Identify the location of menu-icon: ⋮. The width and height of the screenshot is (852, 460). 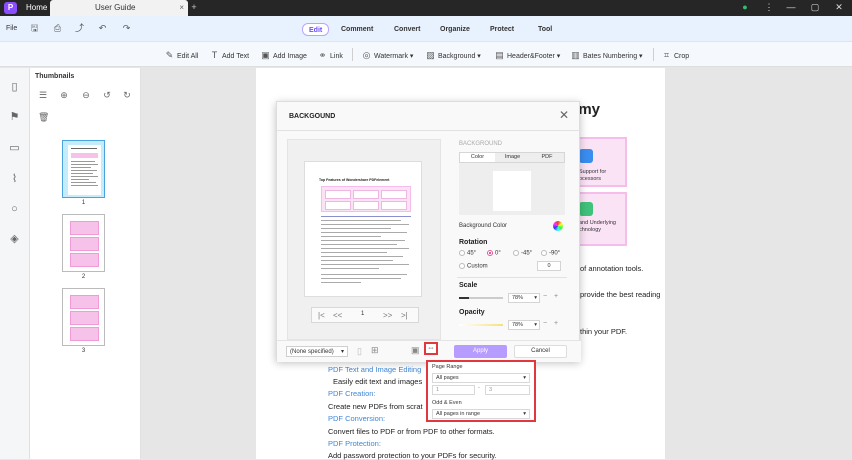
(769, 8).